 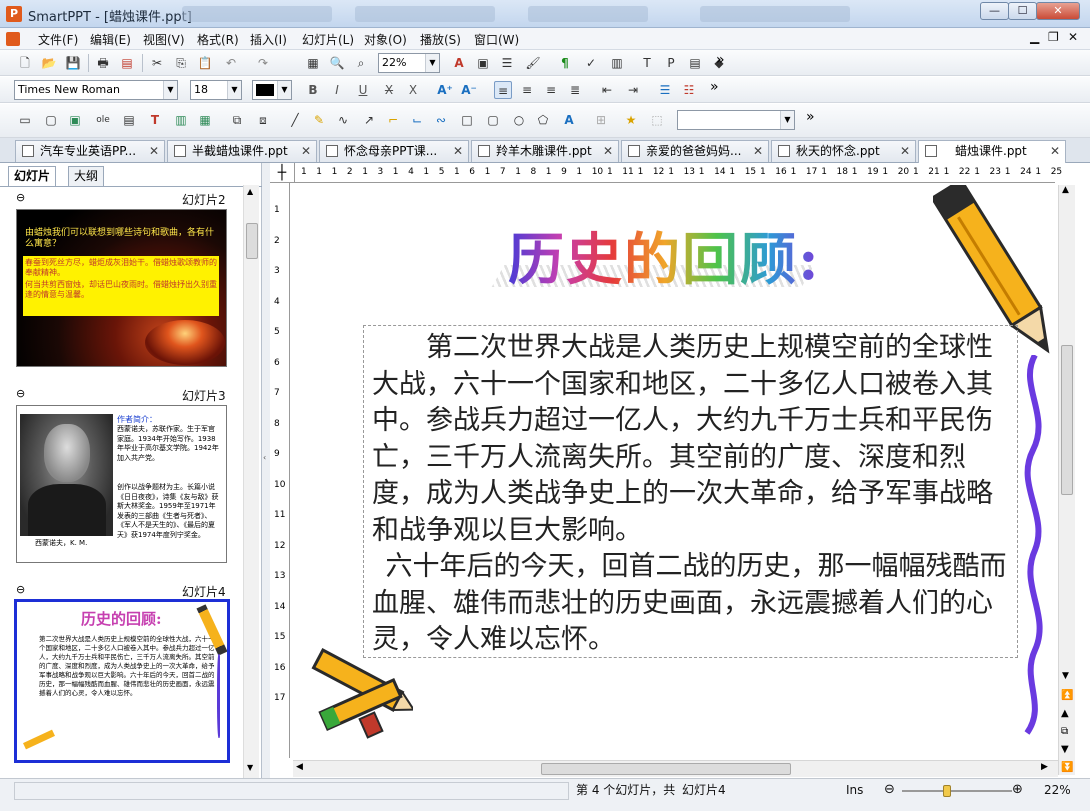 What do you see at coordinates (483, 63) in the screenshot?
I see `image-icon: ▣` at bounding box center [483, 63].